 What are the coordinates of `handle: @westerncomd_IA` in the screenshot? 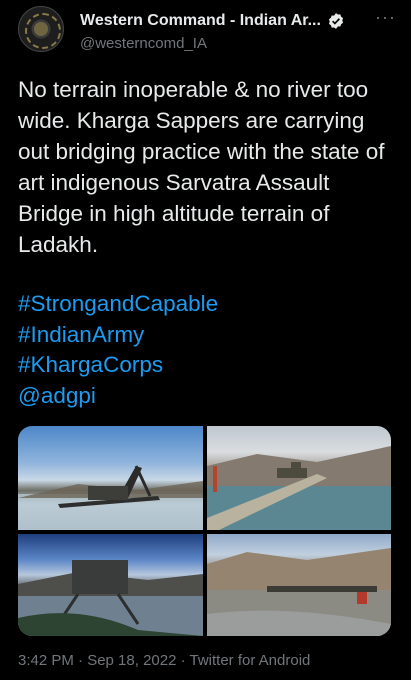 It's located at (143, 43).